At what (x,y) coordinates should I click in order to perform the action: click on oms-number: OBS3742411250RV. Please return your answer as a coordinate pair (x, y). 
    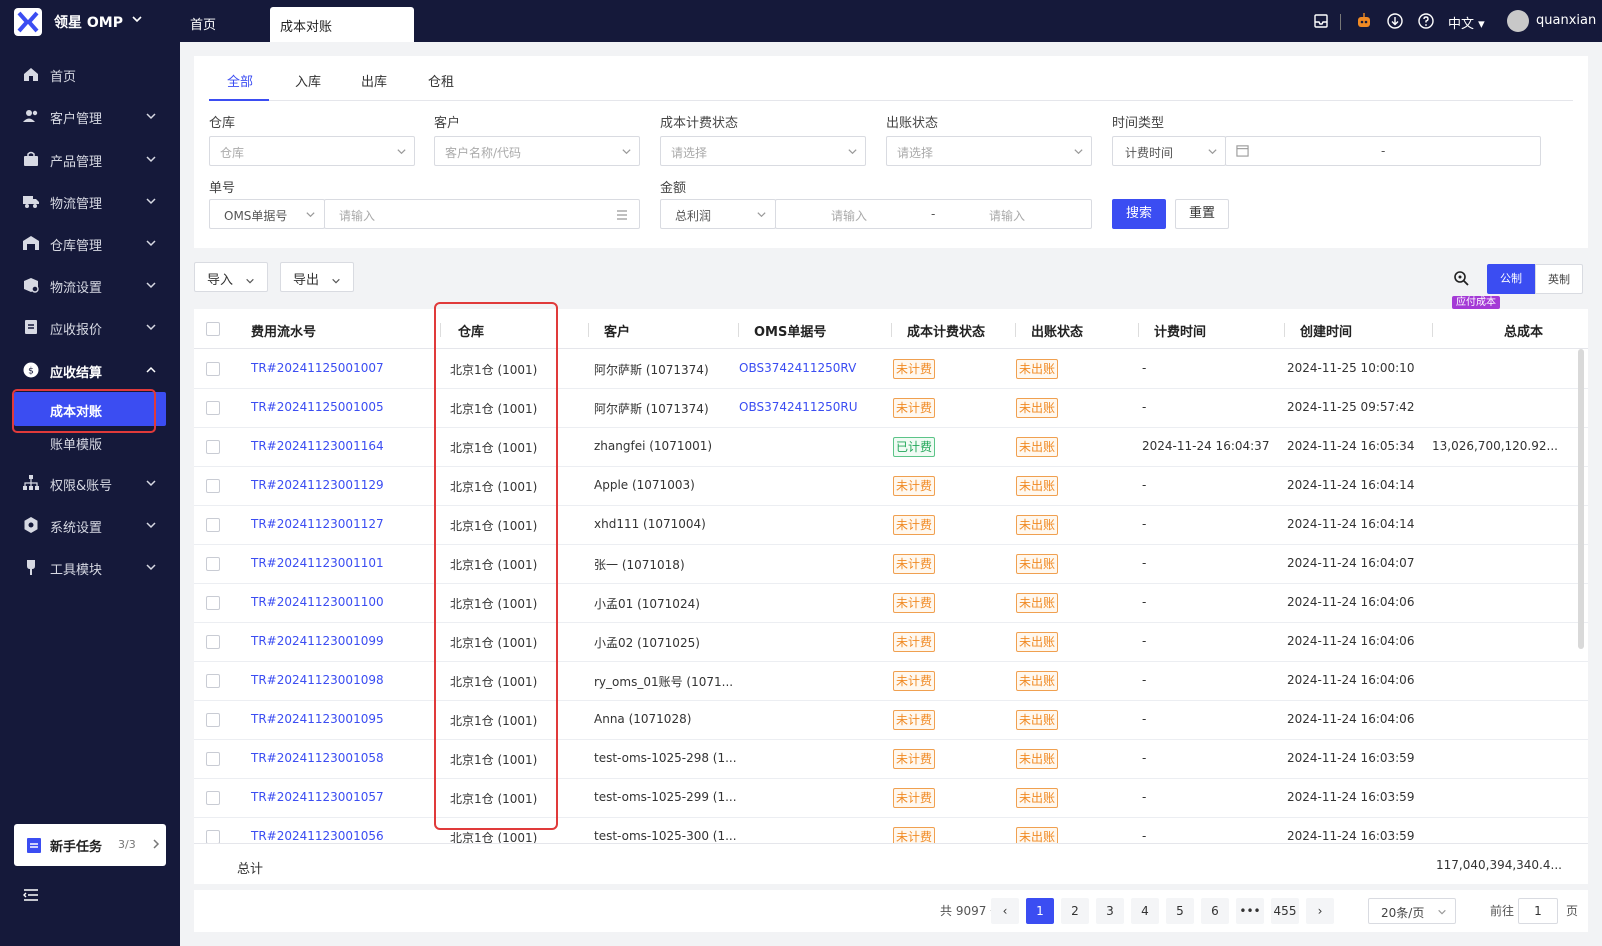
    Looking at the image, I should click on (797, 368).